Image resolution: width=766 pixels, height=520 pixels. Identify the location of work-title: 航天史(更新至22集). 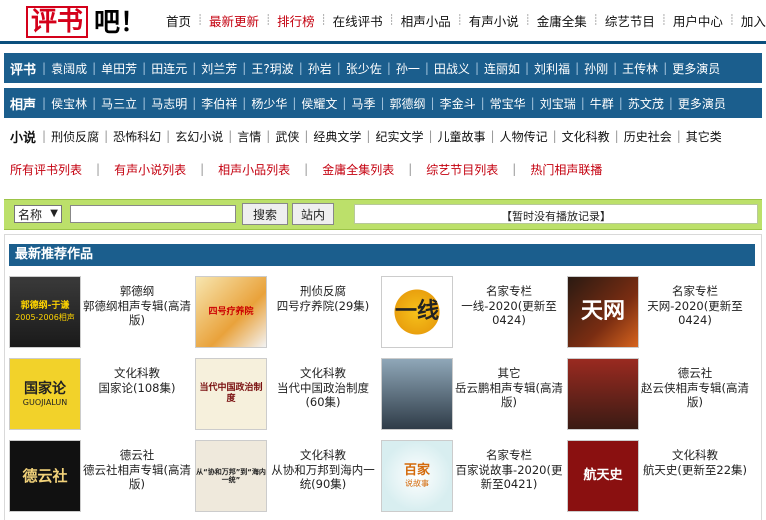
(695, 470).